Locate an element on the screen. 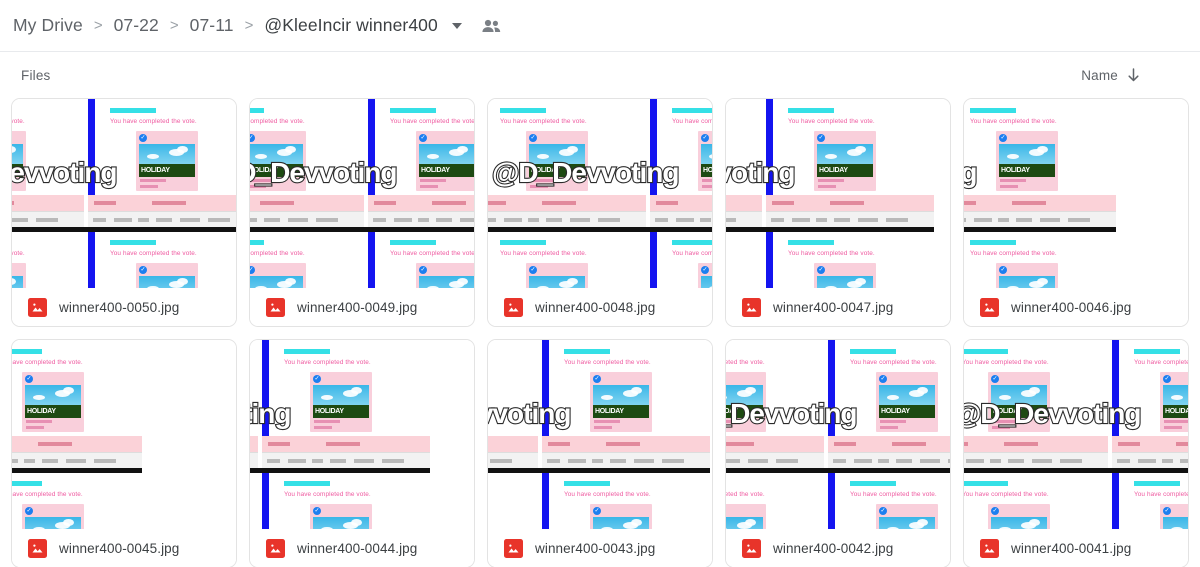 The image size is (1200, 567). people-shared-icon is located at coordinates (491, 26).